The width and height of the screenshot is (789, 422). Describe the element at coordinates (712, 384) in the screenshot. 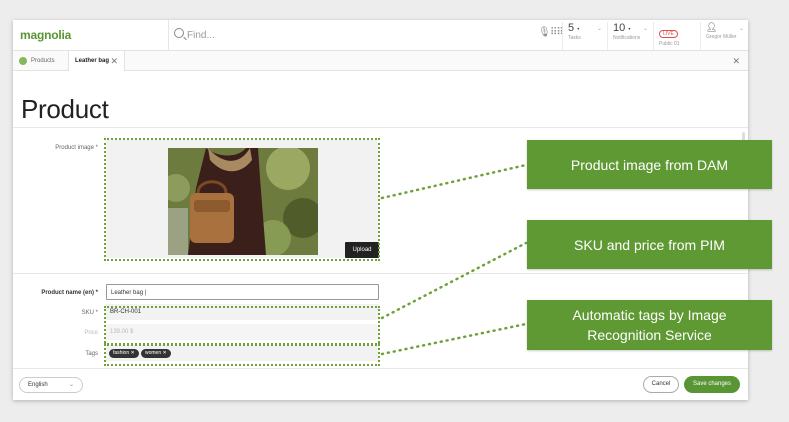

I see `save-changes-button: Save changes` at that location.